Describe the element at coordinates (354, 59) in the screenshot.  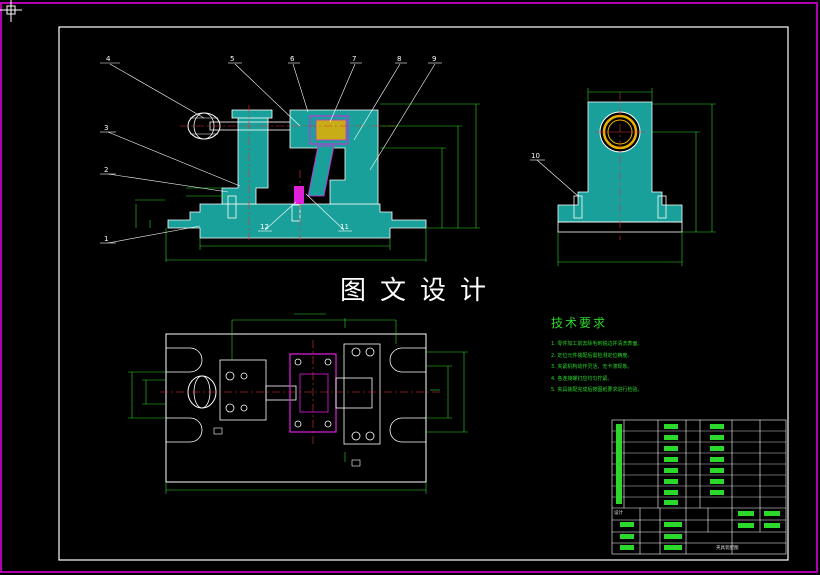
I see `callout-7: 7` at that location.